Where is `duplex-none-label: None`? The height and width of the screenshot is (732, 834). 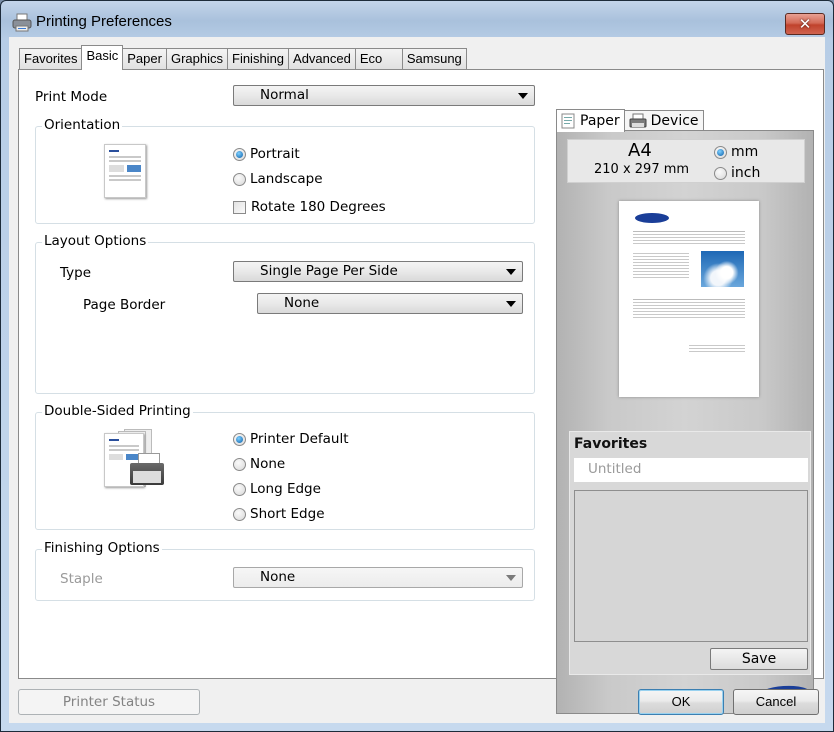 duplex-none-label: None is located at coordinates (268, 464).